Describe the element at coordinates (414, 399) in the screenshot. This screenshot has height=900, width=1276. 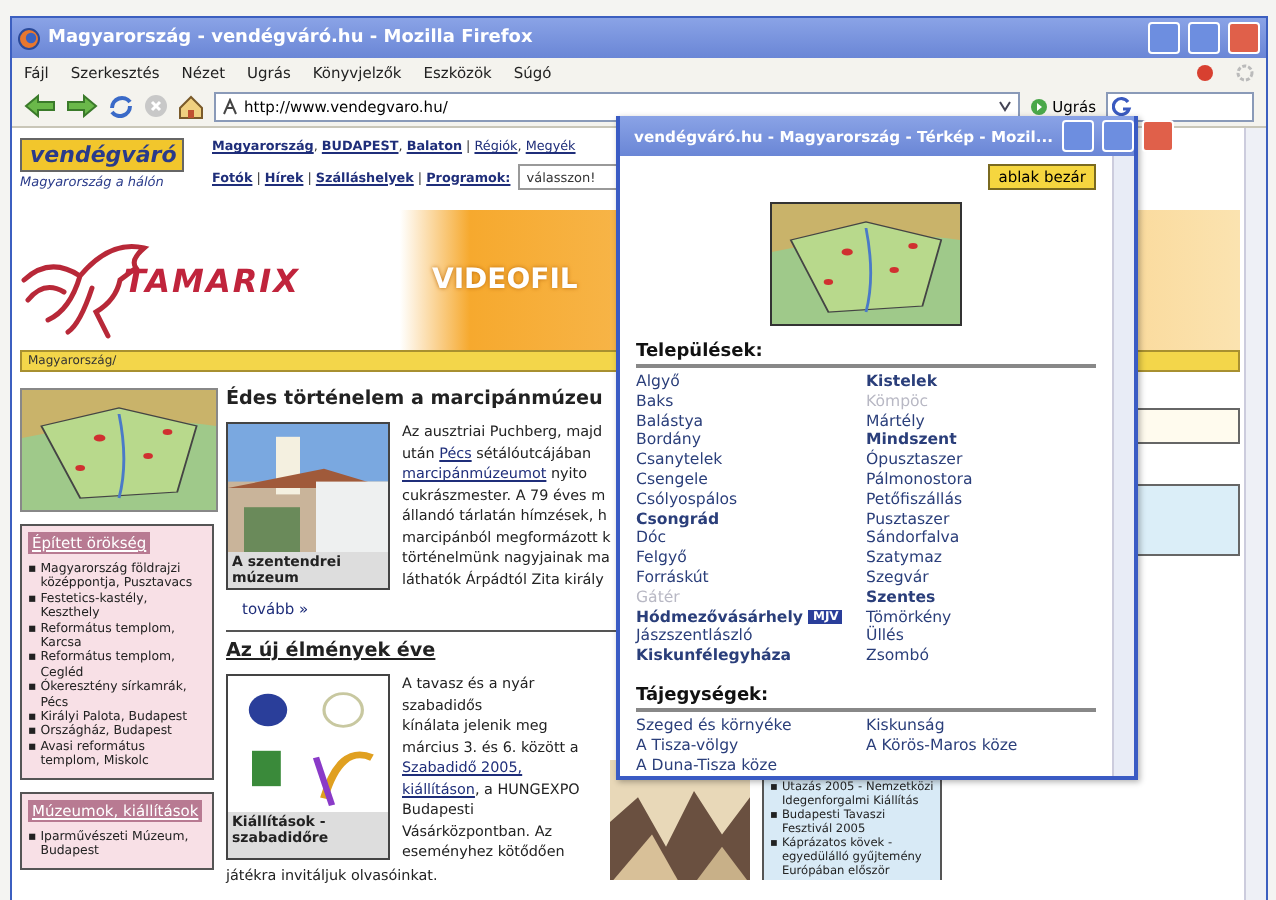
I see `article-title: Édes történelem a marcipánmúzeu` at that location.